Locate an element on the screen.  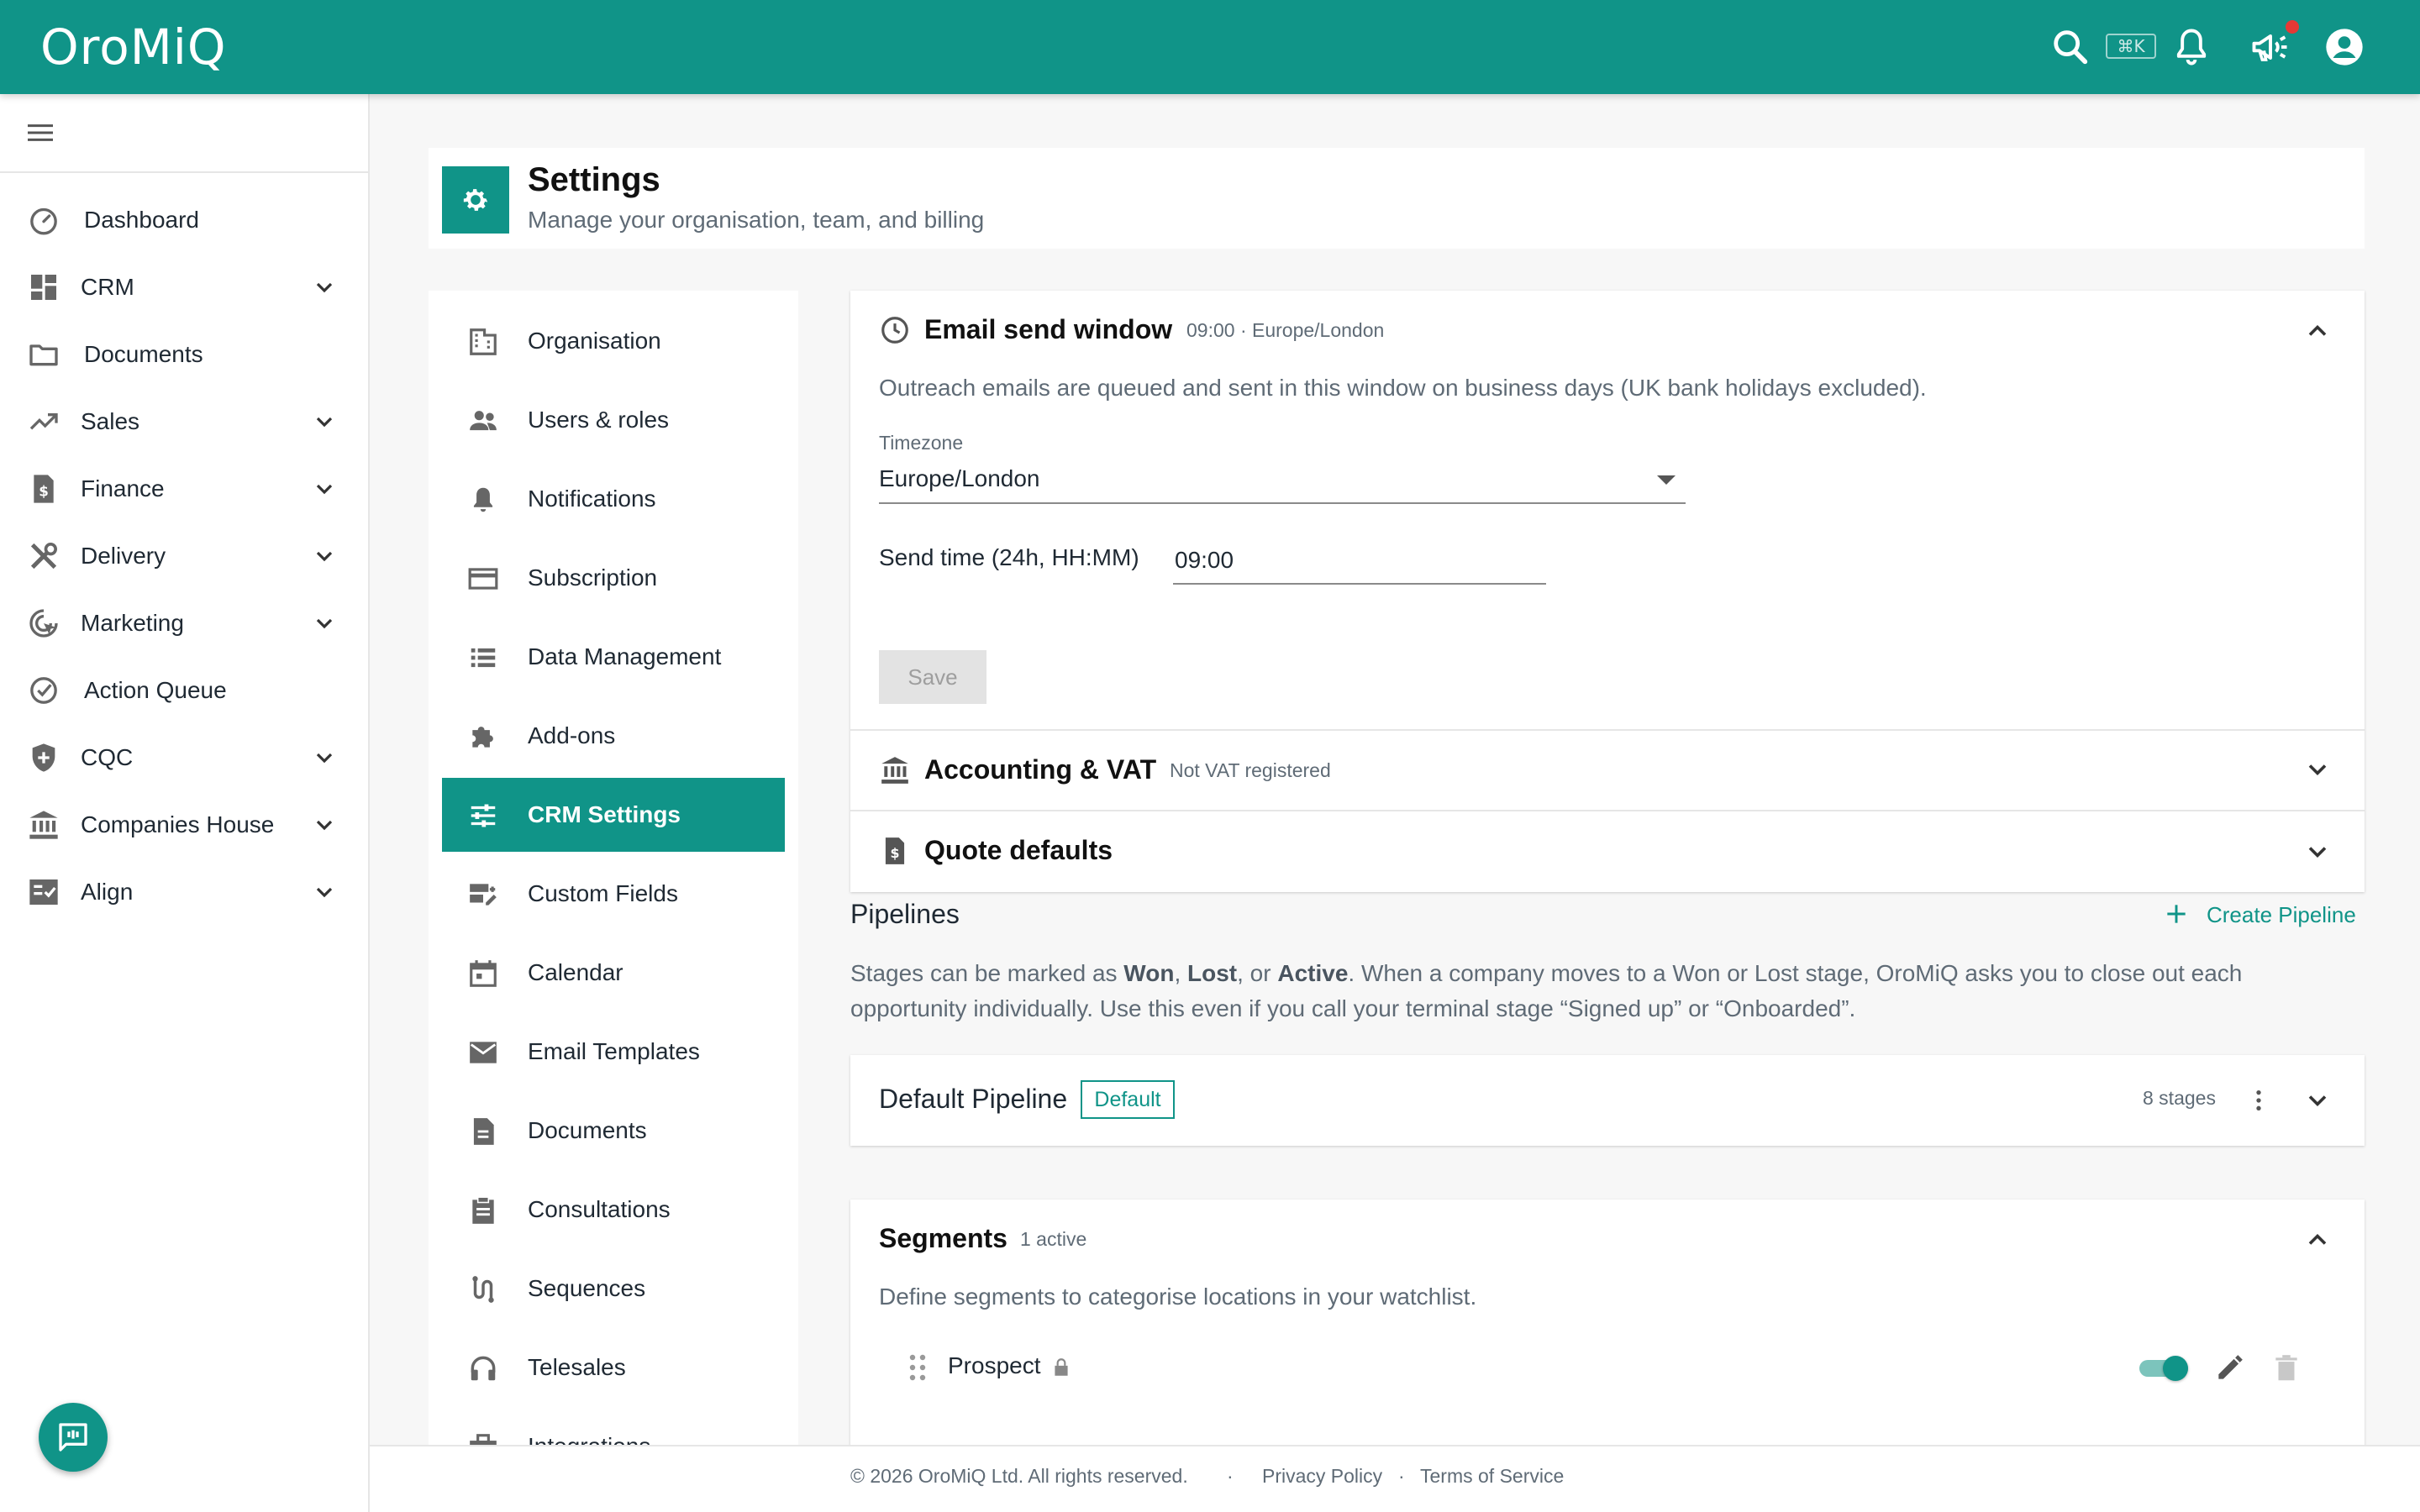
clipboard-icon is located at coordinates (483, 1210).